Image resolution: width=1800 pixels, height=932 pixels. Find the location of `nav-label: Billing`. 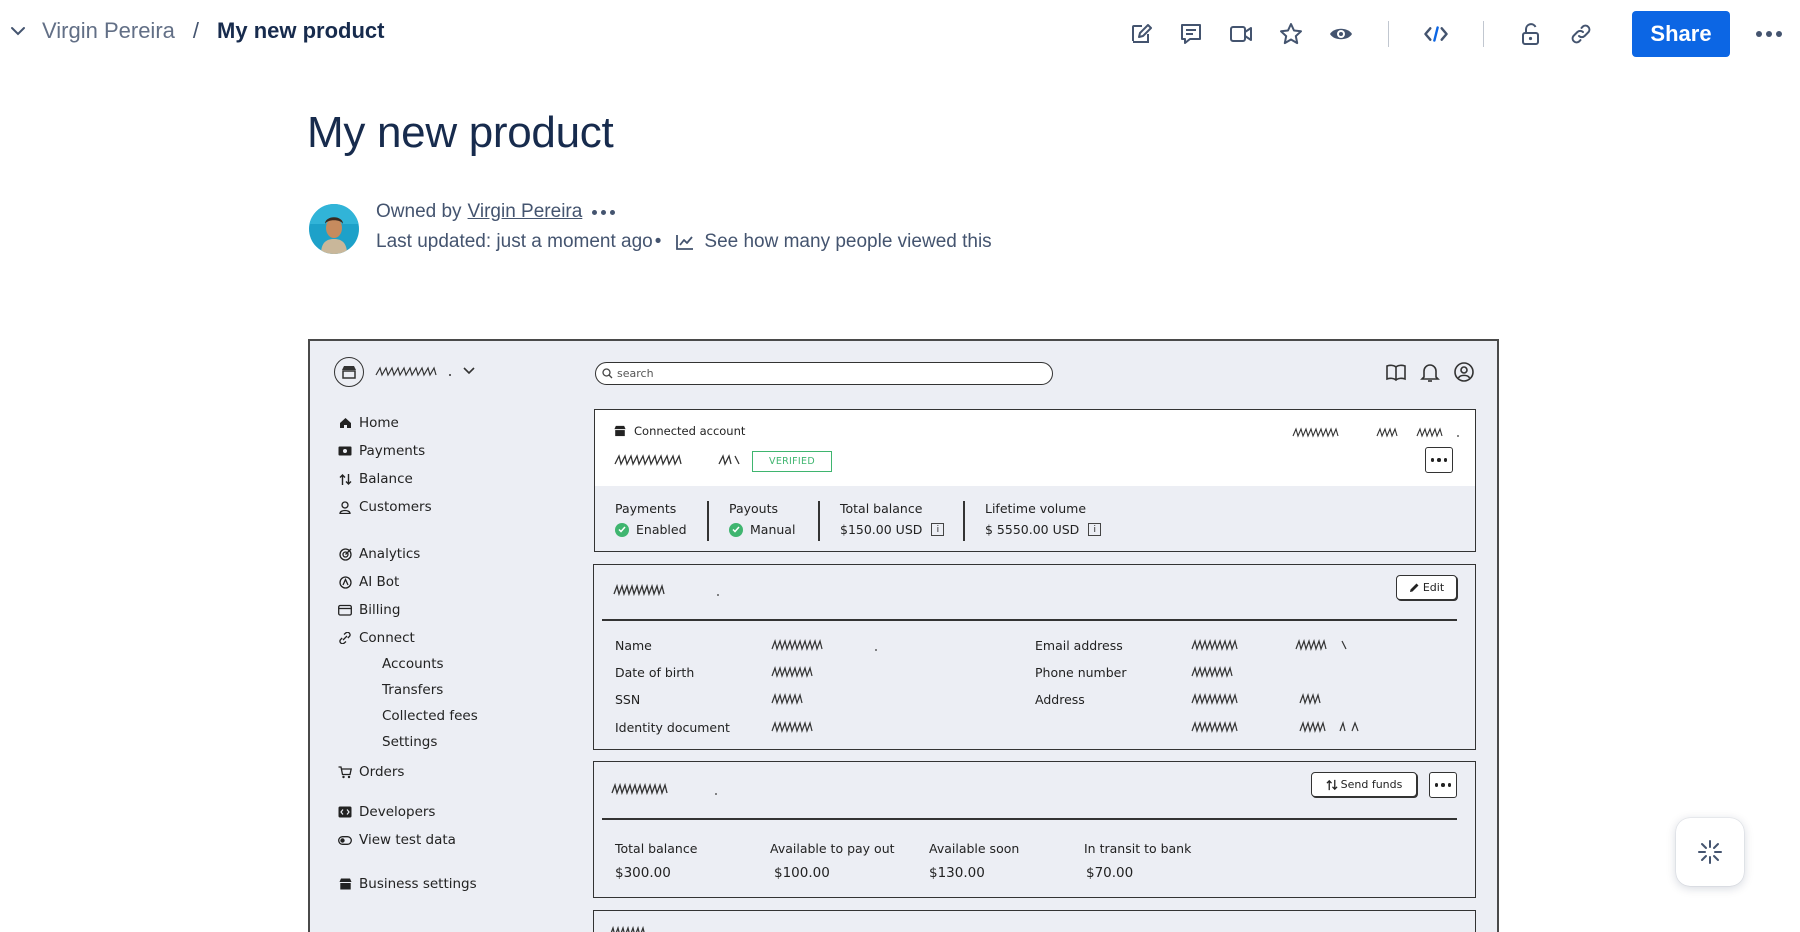

nav-label: Billing is located at coordinates (380, 610).